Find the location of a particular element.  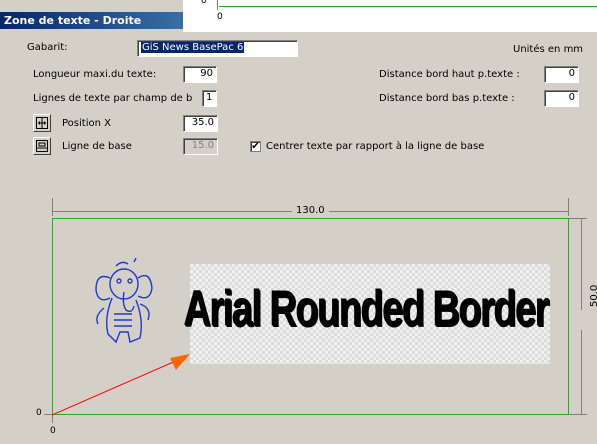

dim-tick-right is located at coordinates (568, 207).